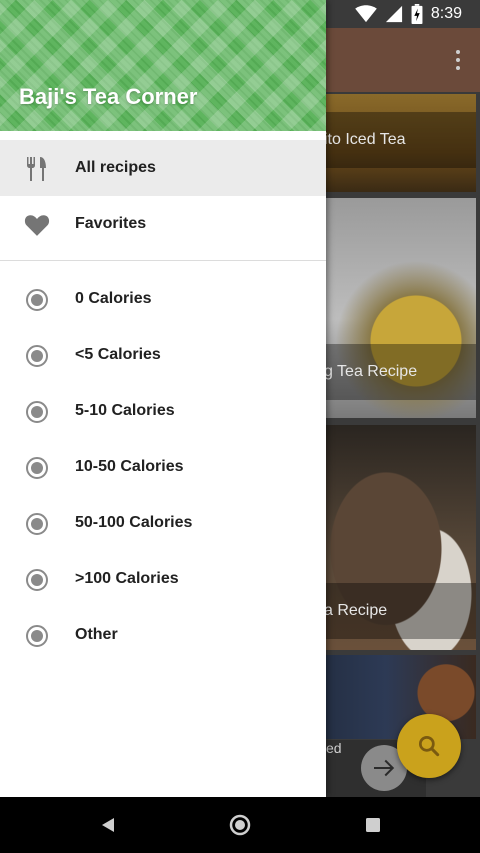 The height and width of the screenshot is (853, 480). I want to click on battery-charging-icon, so click(417, 14).